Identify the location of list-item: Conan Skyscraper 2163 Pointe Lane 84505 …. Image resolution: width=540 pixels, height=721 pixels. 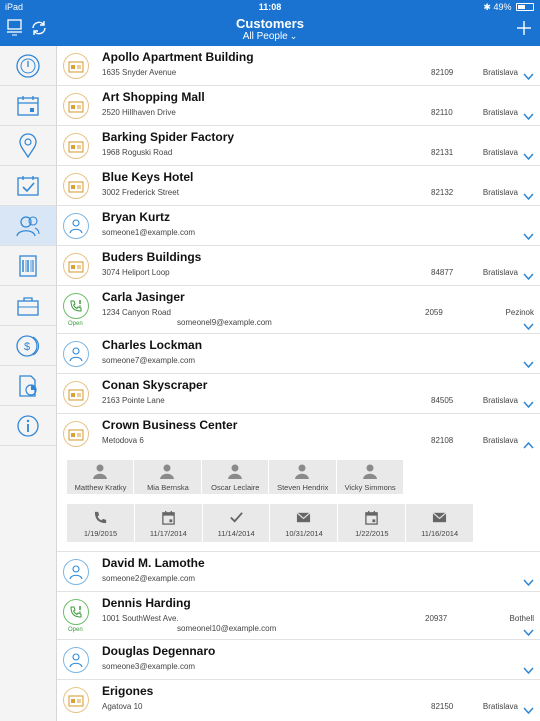
(298, 394).